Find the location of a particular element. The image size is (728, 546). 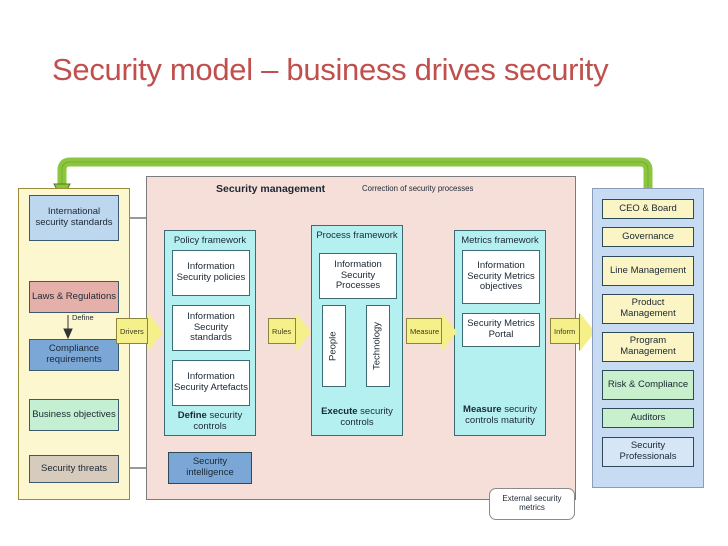

left-item-label: Compliance requirements is located at coordinates (74, 354).